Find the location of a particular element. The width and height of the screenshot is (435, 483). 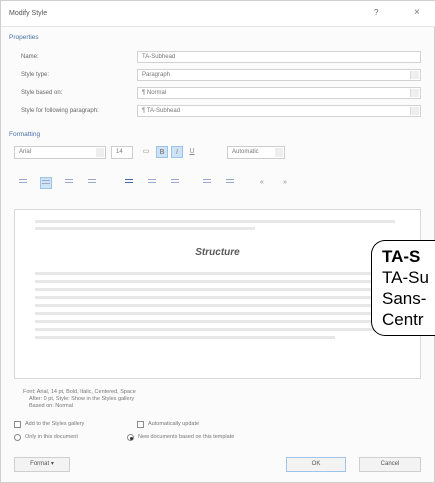

help-icon: ? is located at coordinates (376, 12).